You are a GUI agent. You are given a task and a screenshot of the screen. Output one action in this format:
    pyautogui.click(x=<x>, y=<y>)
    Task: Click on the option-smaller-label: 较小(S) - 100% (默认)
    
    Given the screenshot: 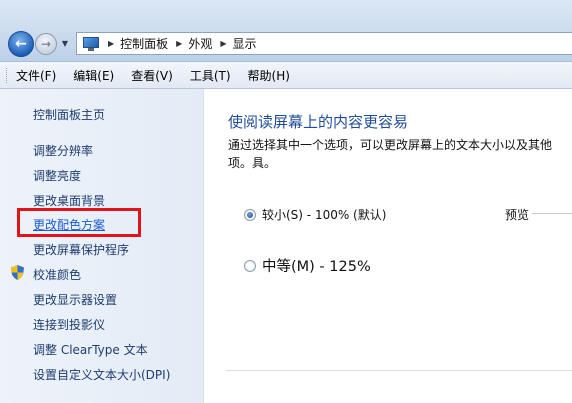 What is the action you would take?
    pyautogui.click(x=324, y=214)
    